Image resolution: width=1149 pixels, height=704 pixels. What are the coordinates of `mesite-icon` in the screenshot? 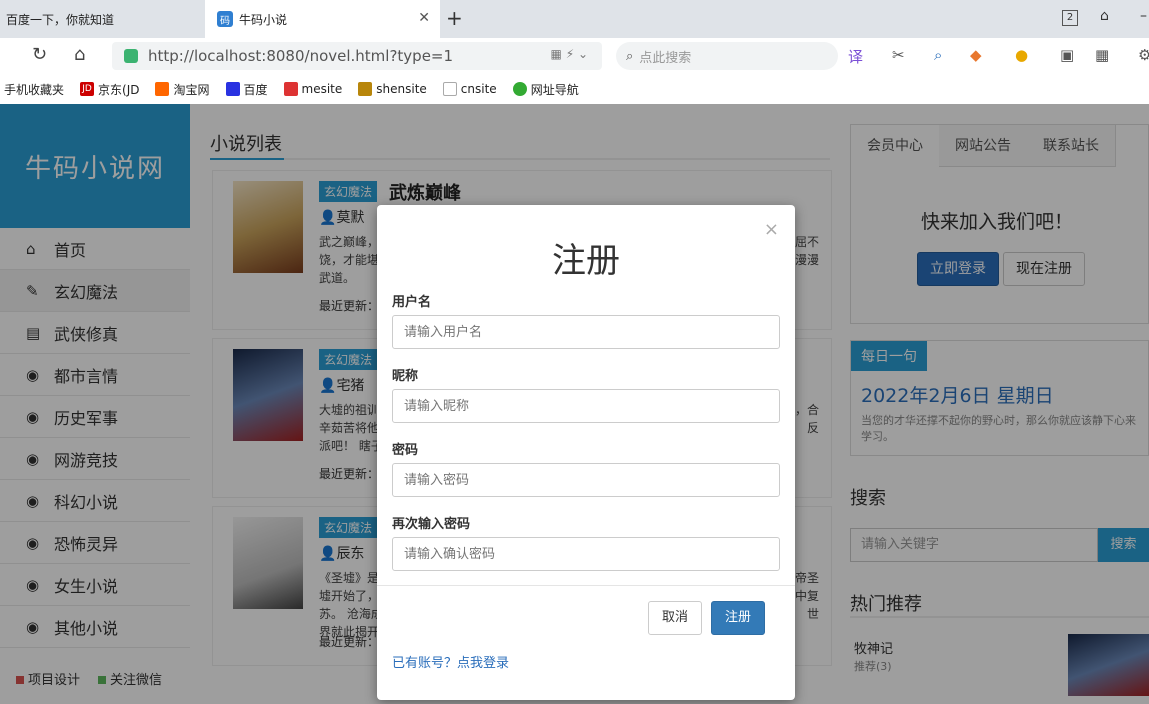 It's located at (290, 89).